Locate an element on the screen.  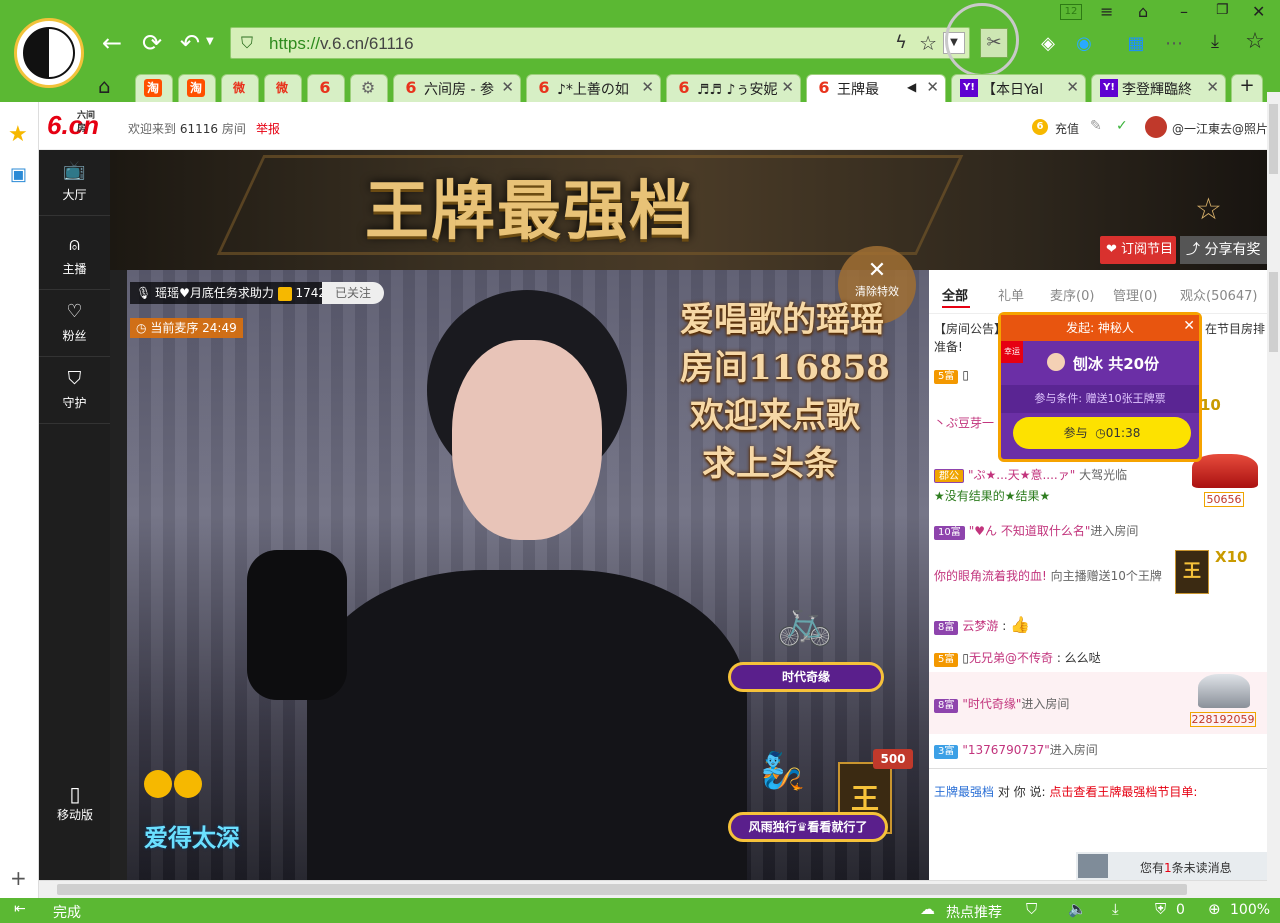
site-logo: 6.cn 六间房 is located at coordinates (73, 125).